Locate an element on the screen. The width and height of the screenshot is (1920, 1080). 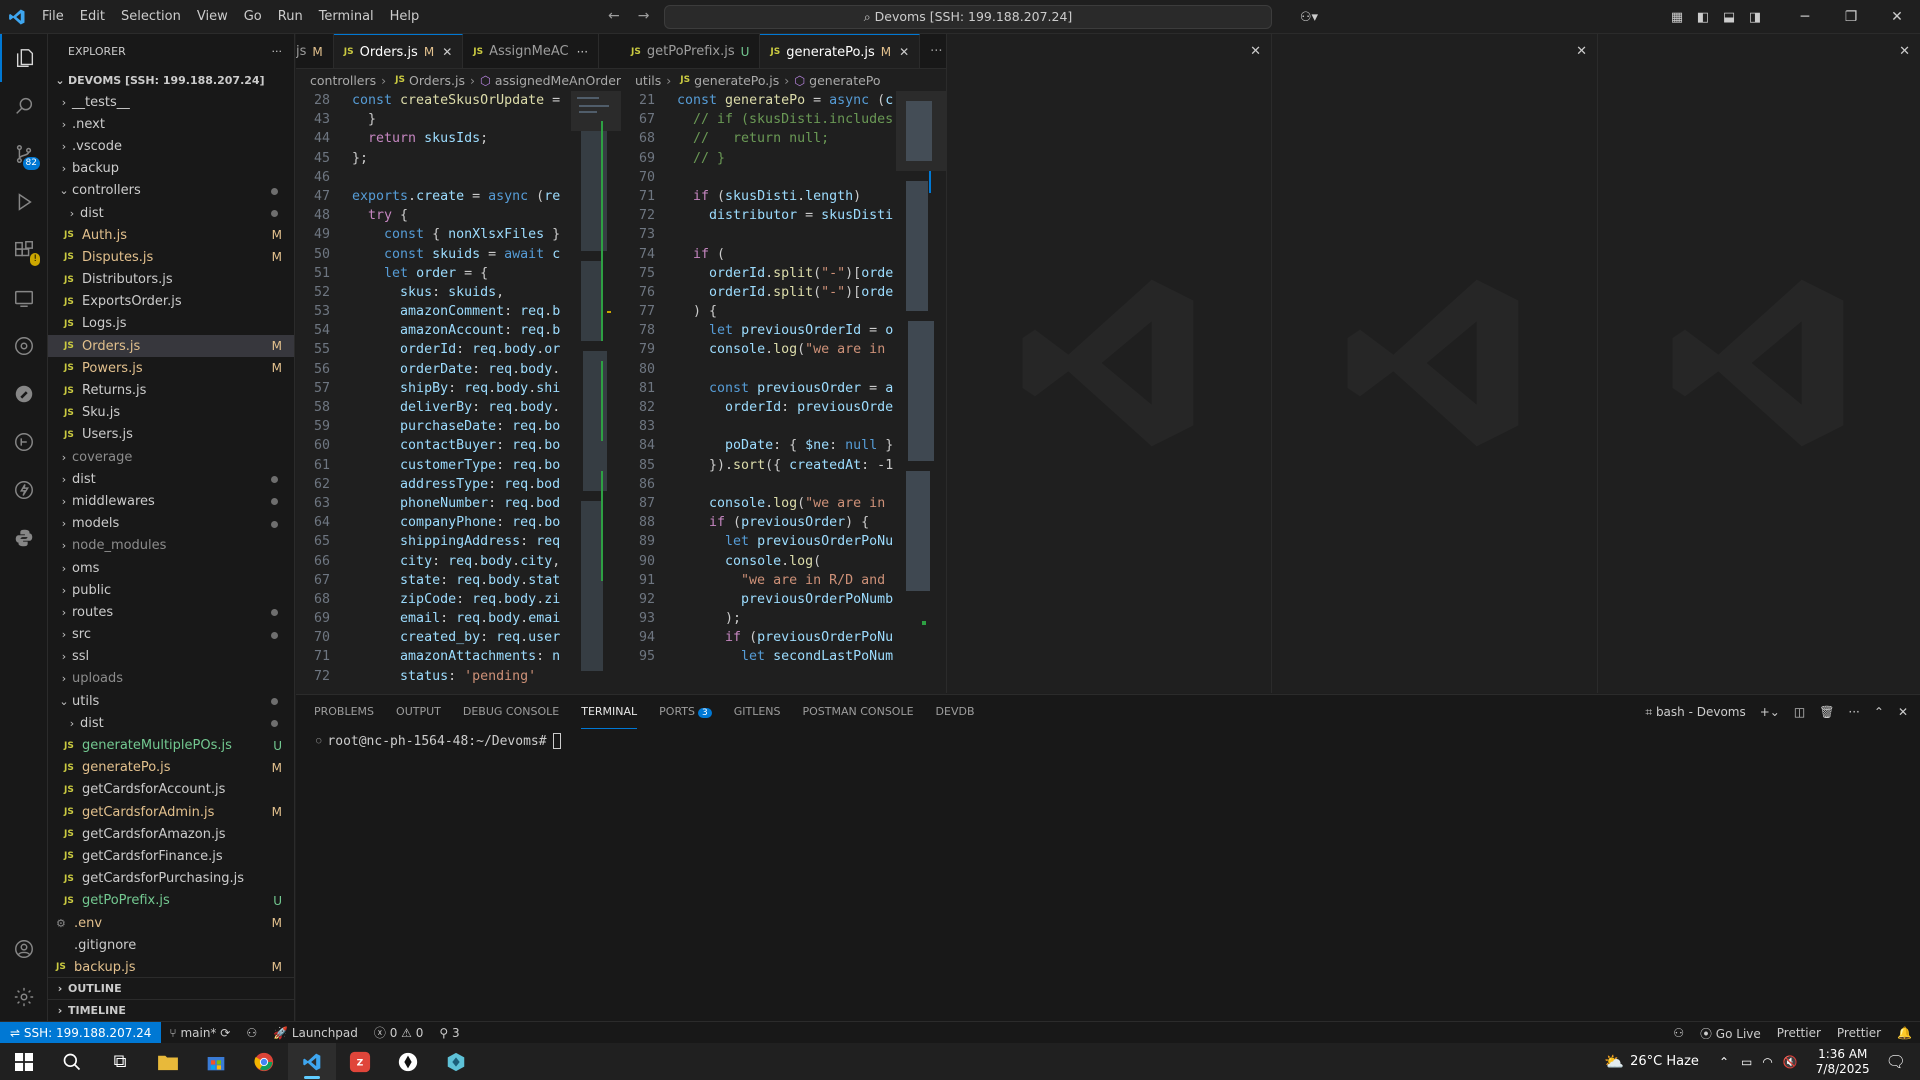
tree-item: › .vscode is located at coordinates (171, 146).